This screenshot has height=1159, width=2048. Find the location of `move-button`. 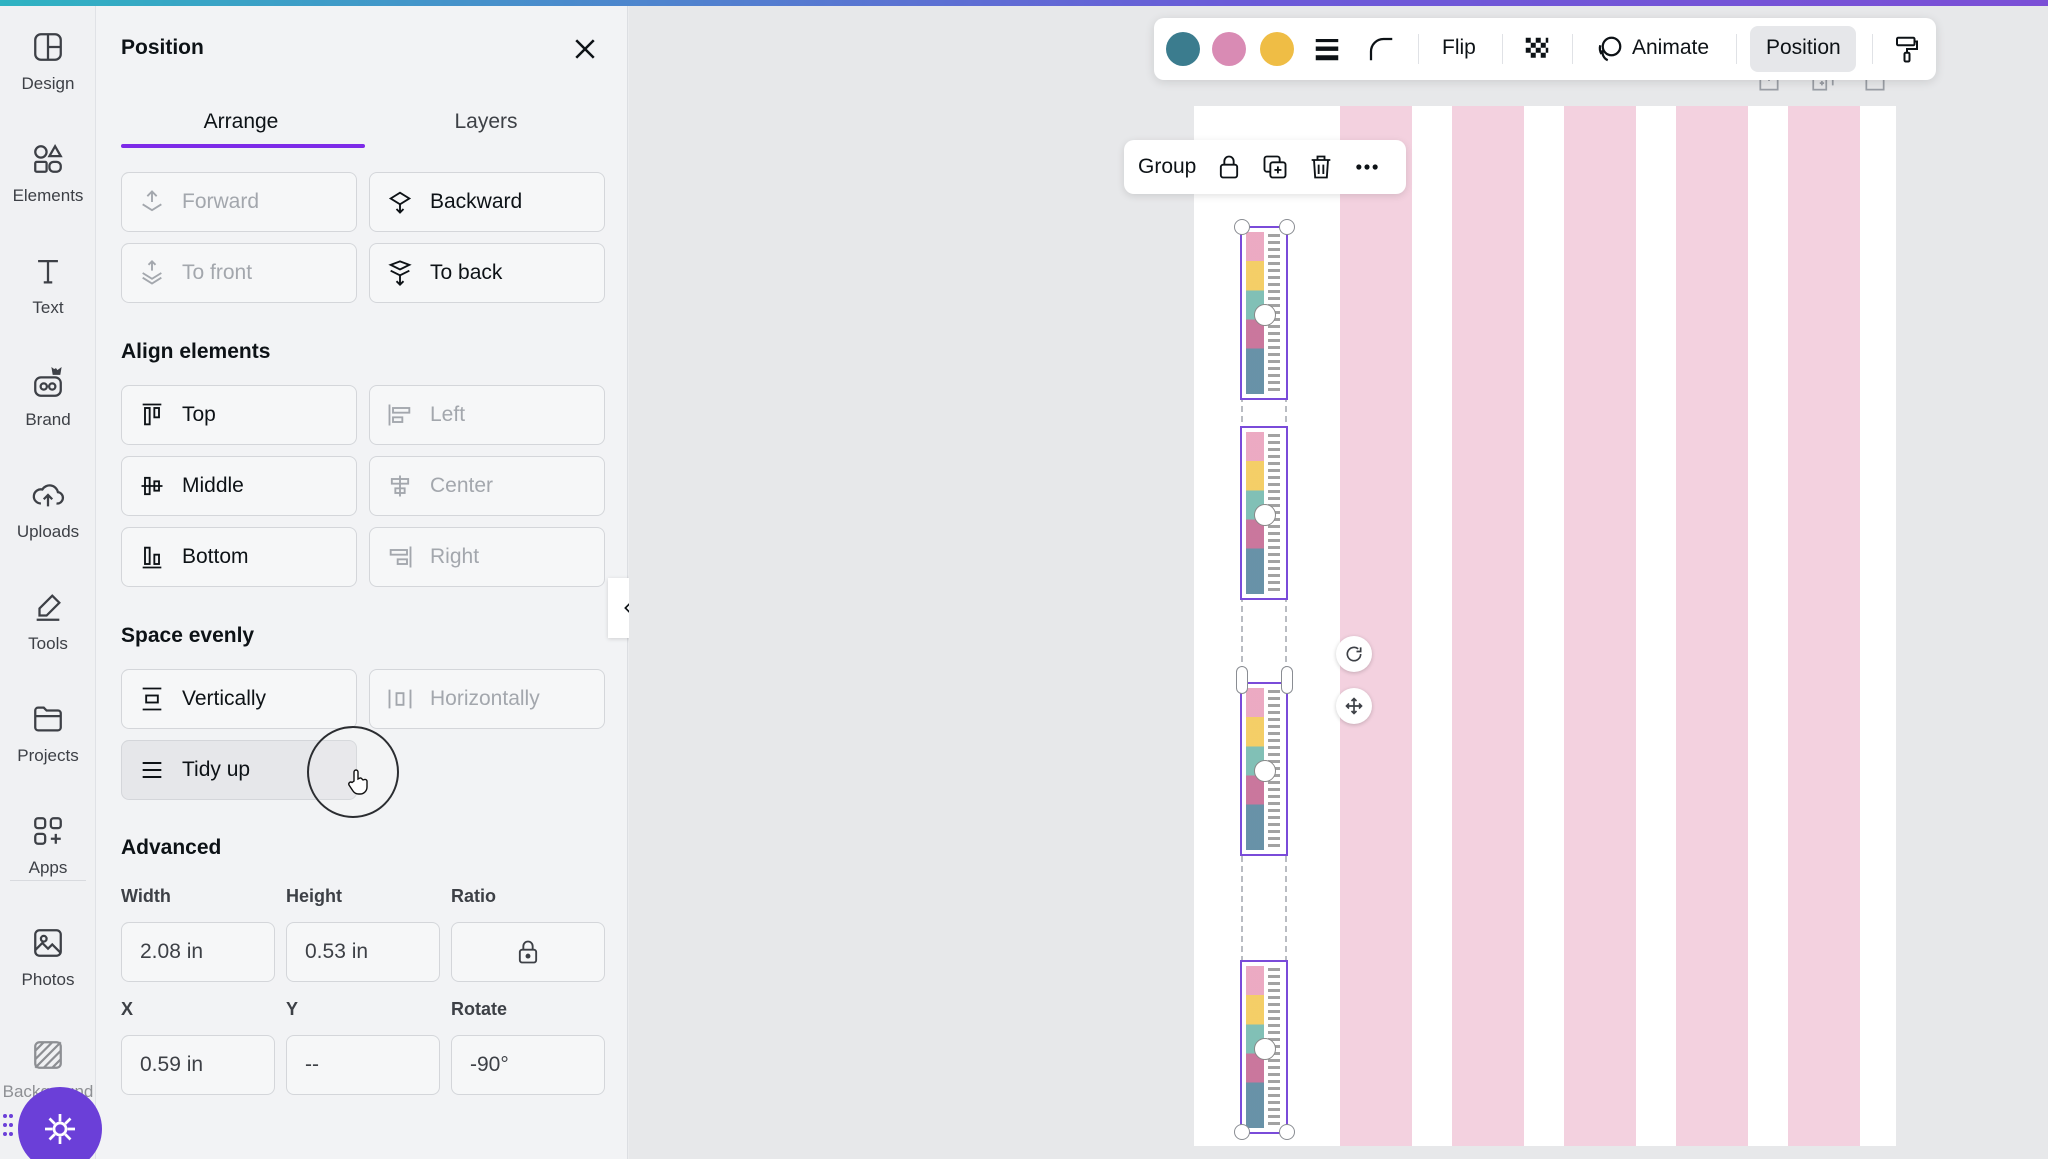

move-button is located at coordinates (1354, 706).